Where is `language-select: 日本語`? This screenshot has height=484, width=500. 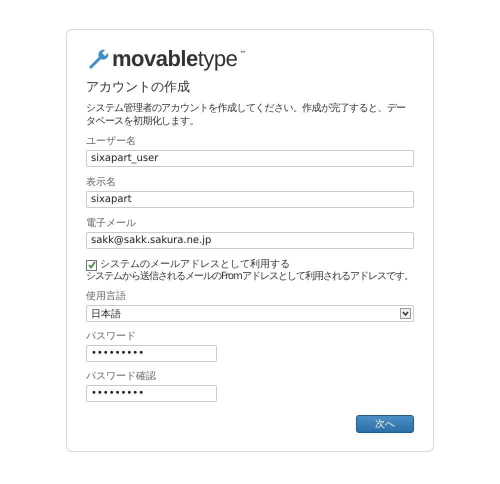
language-select: 日本語 is located at coordinates (250, 313).